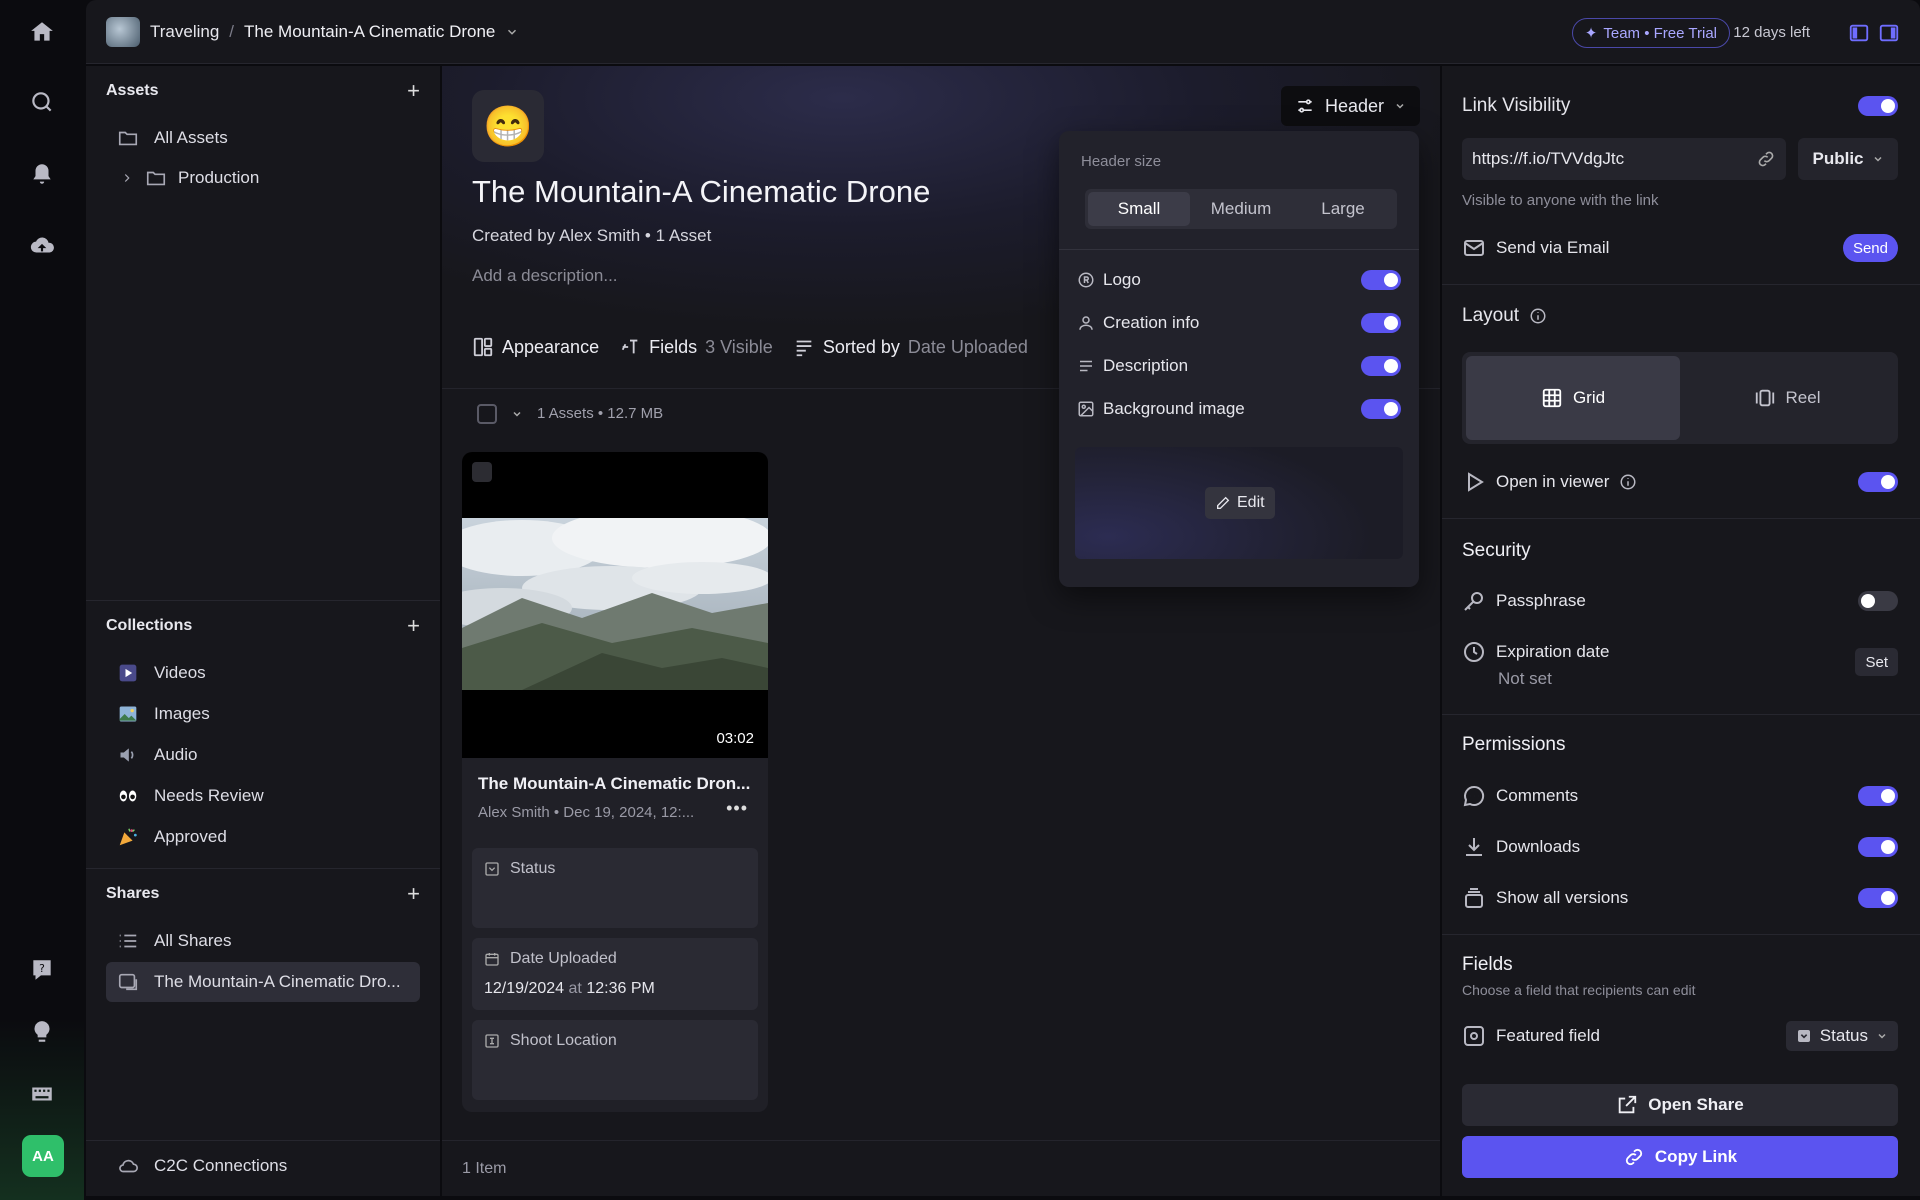  Describe the element at coordinates (1650, 33) in the screenshot. I see `trial-badge: ✦ Team • Free Trial` at that location.